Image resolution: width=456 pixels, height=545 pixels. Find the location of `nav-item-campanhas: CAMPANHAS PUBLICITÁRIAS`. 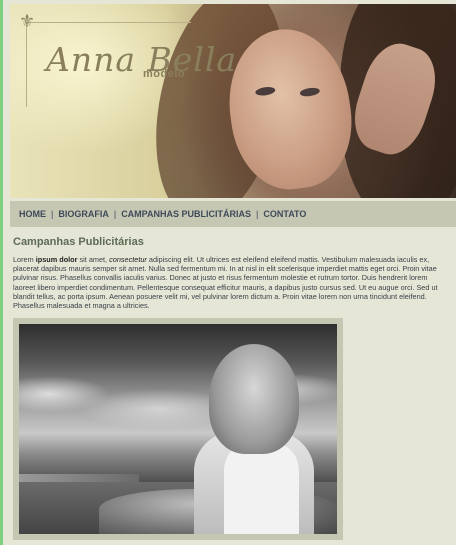

nav-item-campanhas: CAMPANHAS PUBLICITÁRIAS is located at coordinates (186, 214).